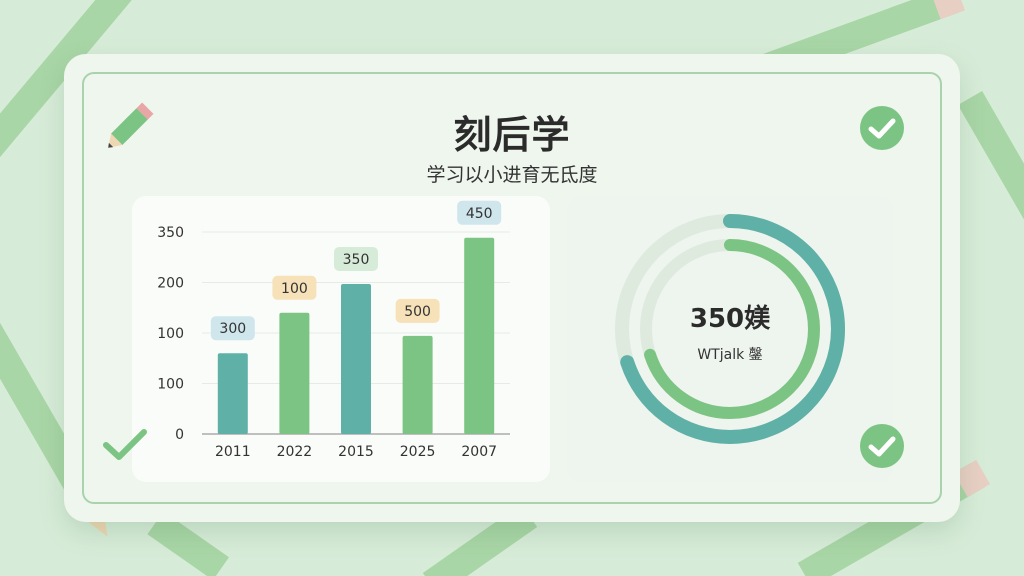  I want to click on donut-center-label: WTjalk 鏧, so click(729, 355).